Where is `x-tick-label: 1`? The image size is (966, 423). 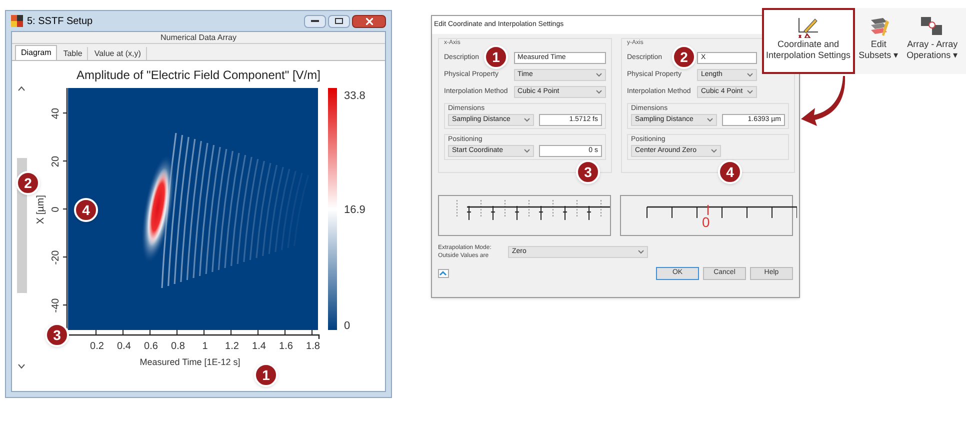
x-tick-label: 1 is located at coordinates (205, 347).